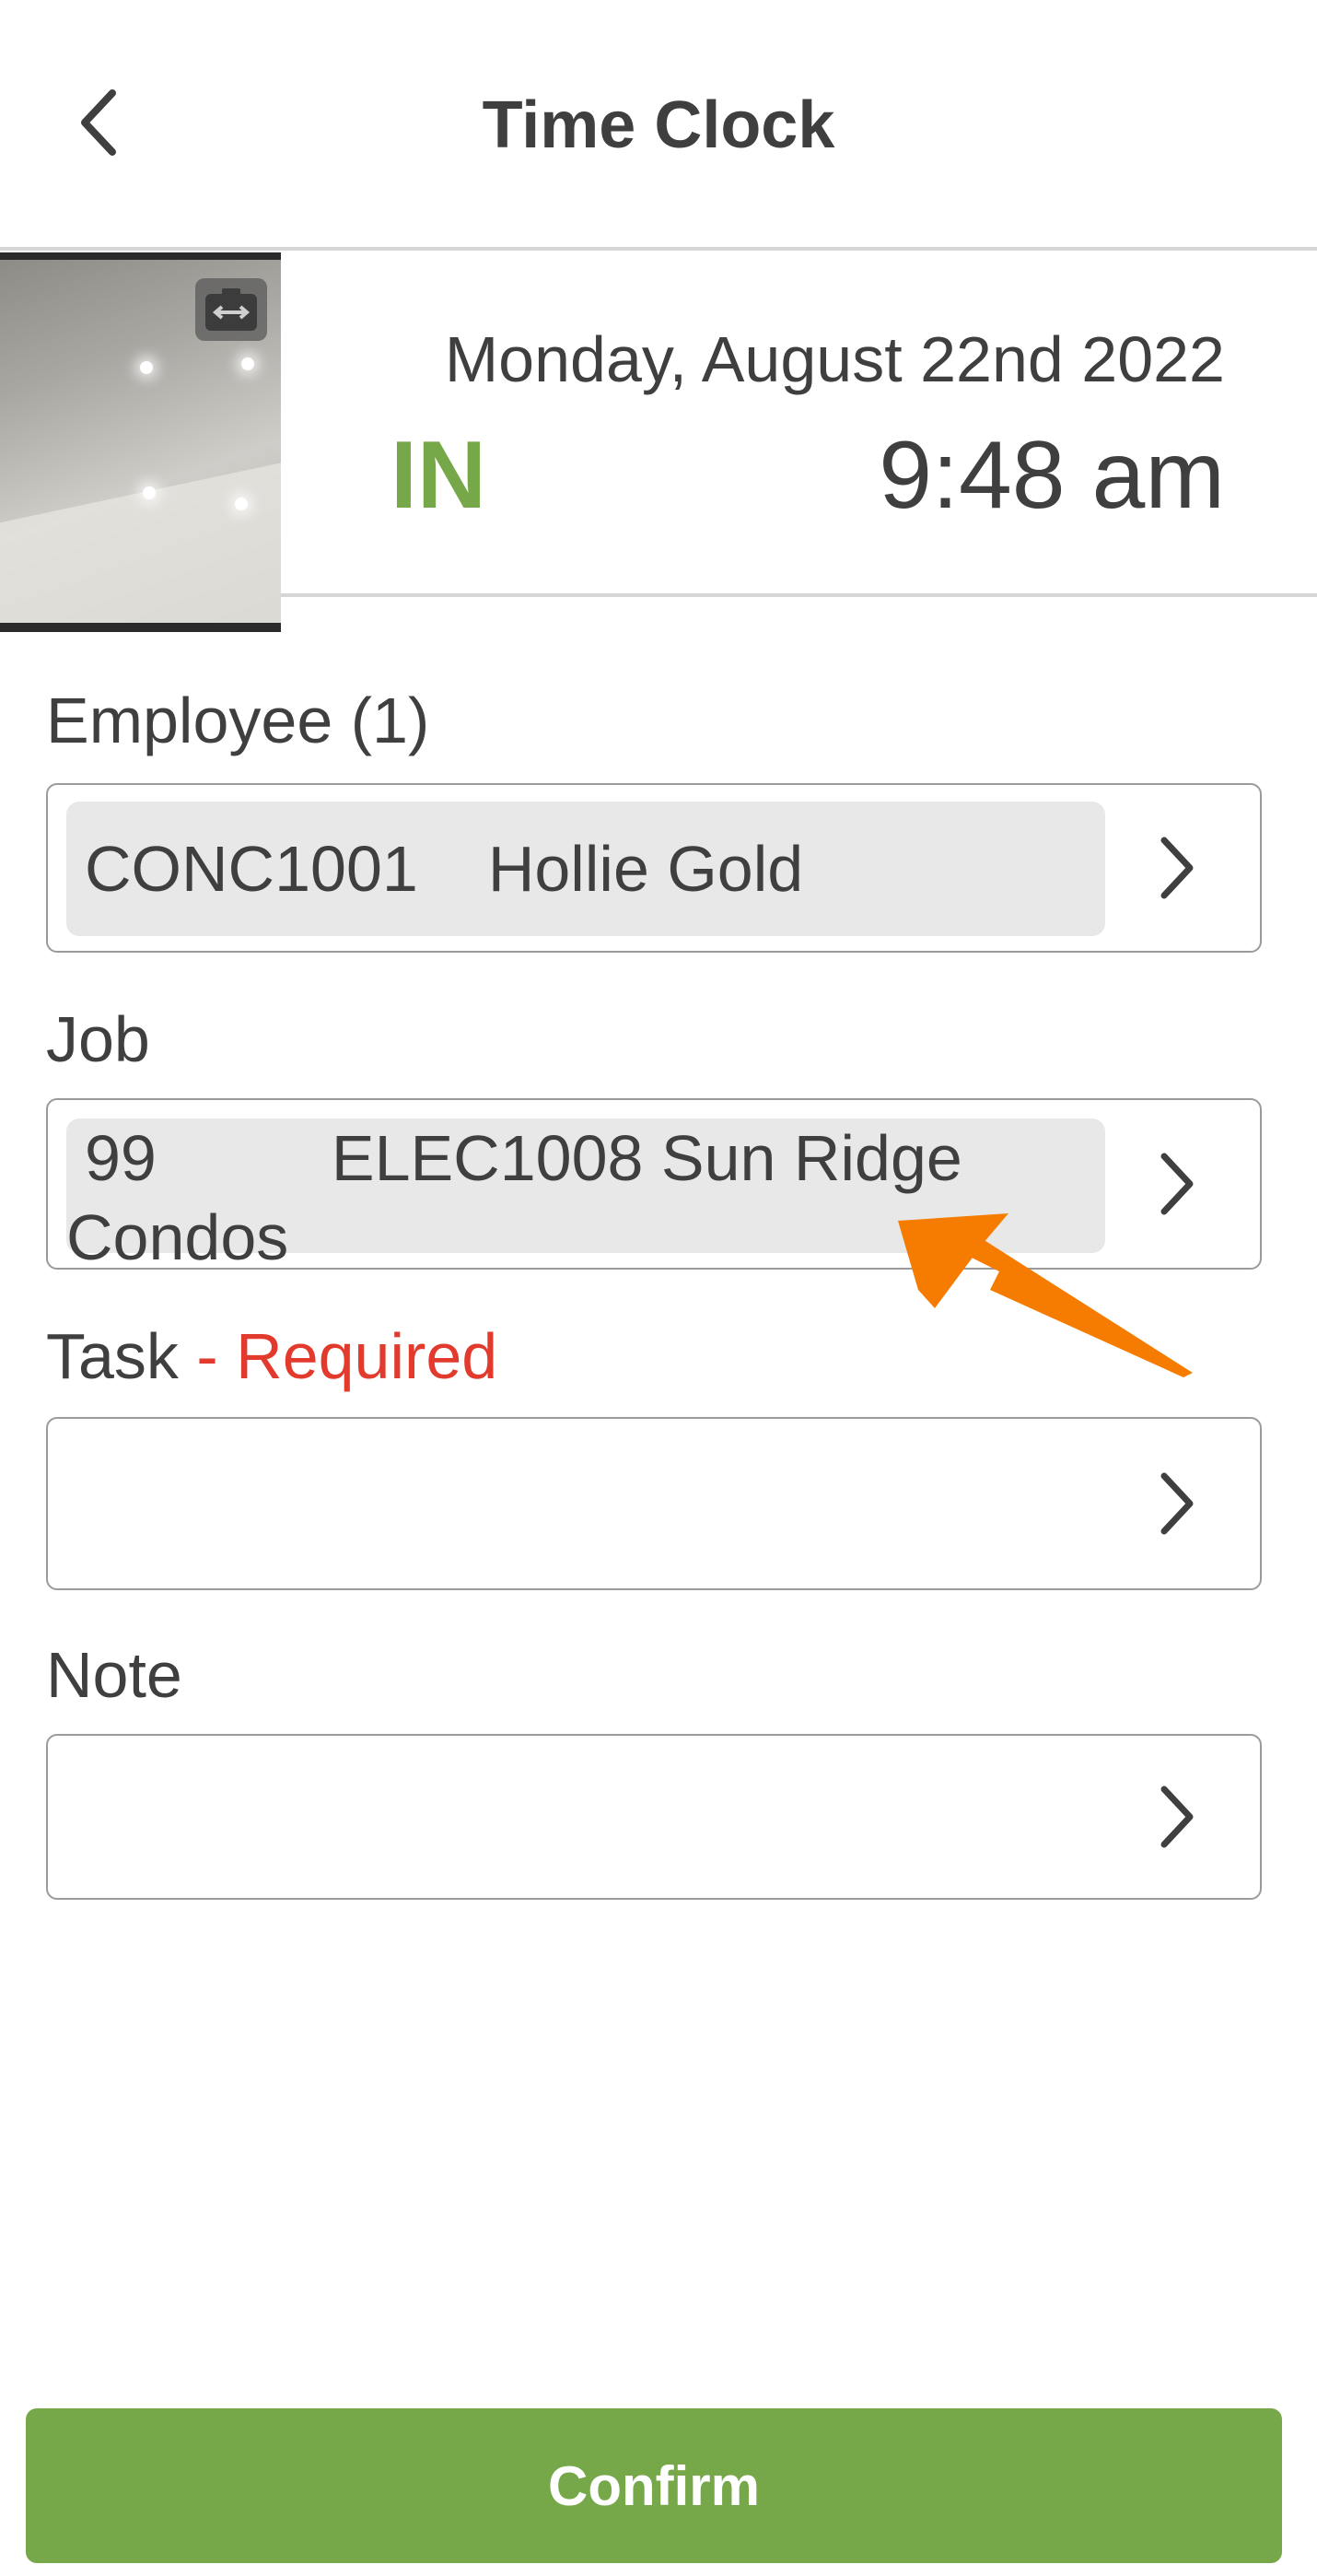 This screenshot has width=1317, height=2576. I want to click on app-header: Time Clock, so click(659, 125).